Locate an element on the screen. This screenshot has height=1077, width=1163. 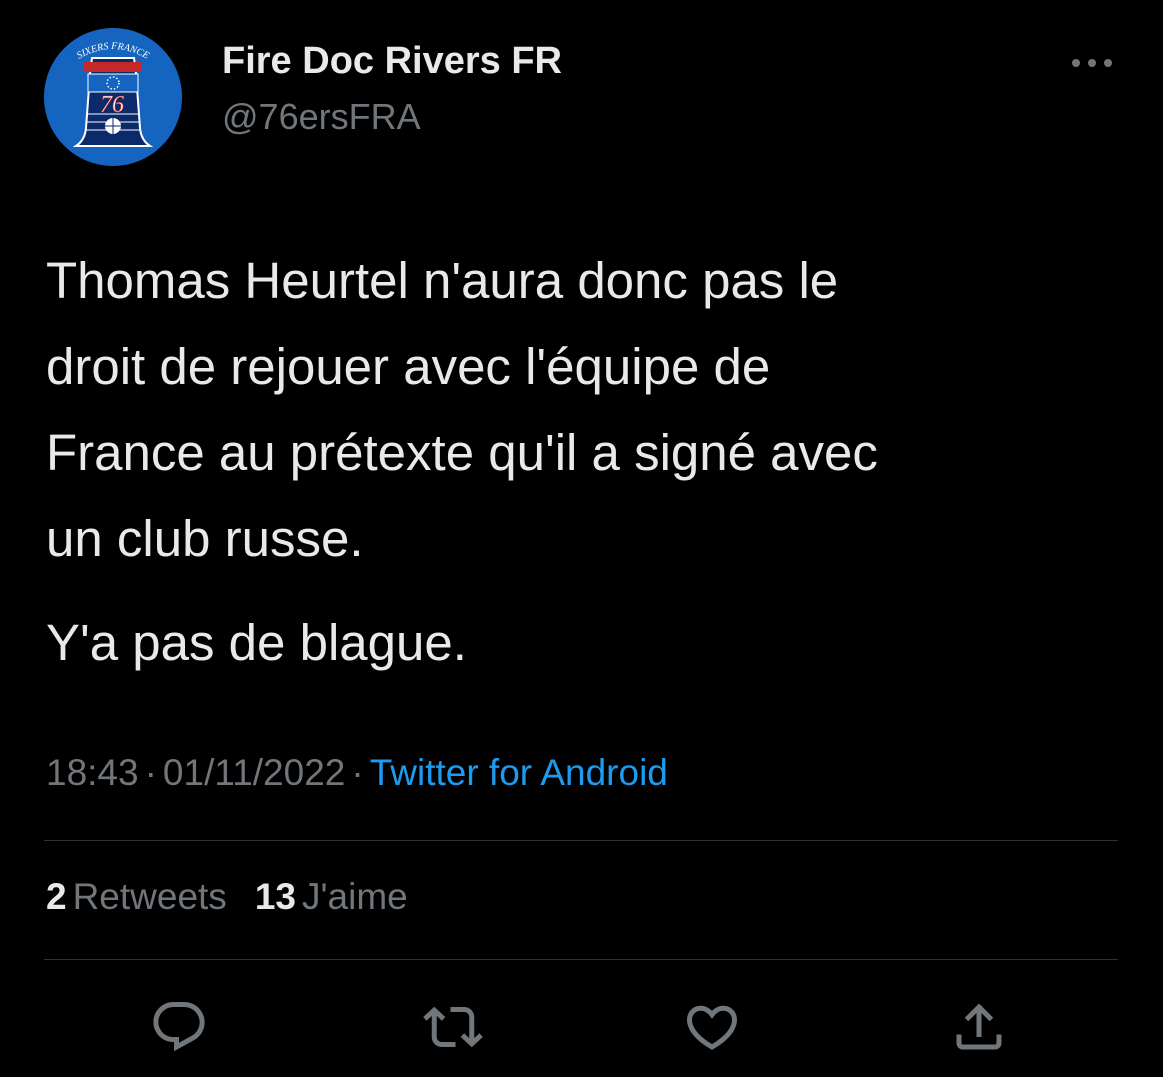
user-handle: @76ersFRA is located at coordinates (321, 117).